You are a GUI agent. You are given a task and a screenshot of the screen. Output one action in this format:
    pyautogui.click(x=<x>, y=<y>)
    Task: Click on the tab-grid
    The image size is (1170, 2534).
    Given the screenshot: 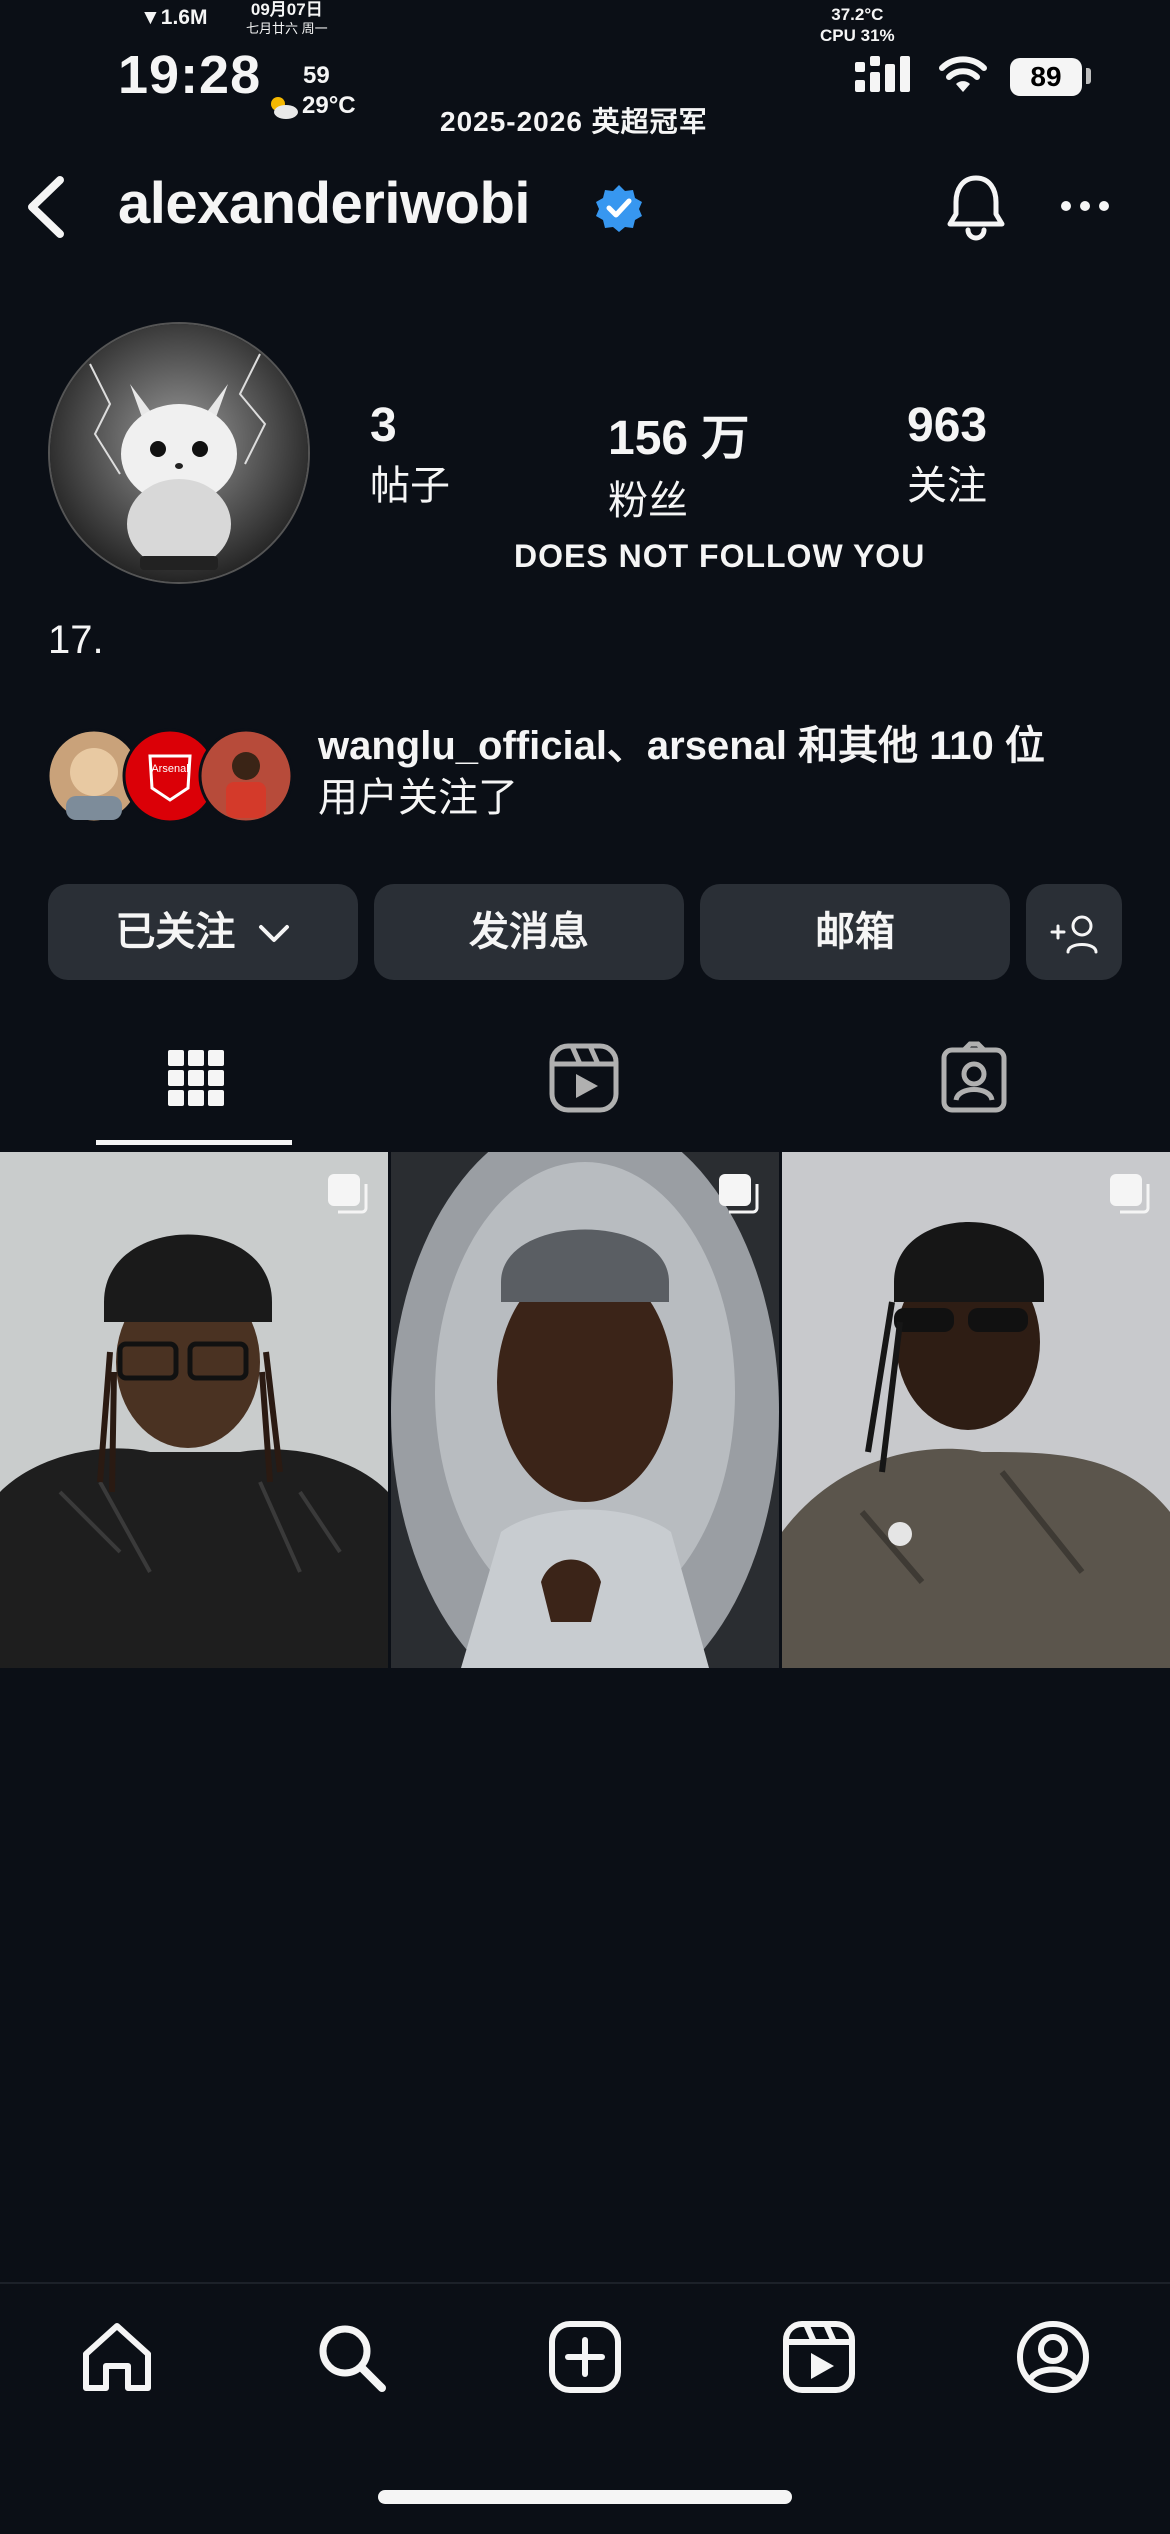 What is the action you would take?
    pyautogui.click(x=196, y=1078)
    